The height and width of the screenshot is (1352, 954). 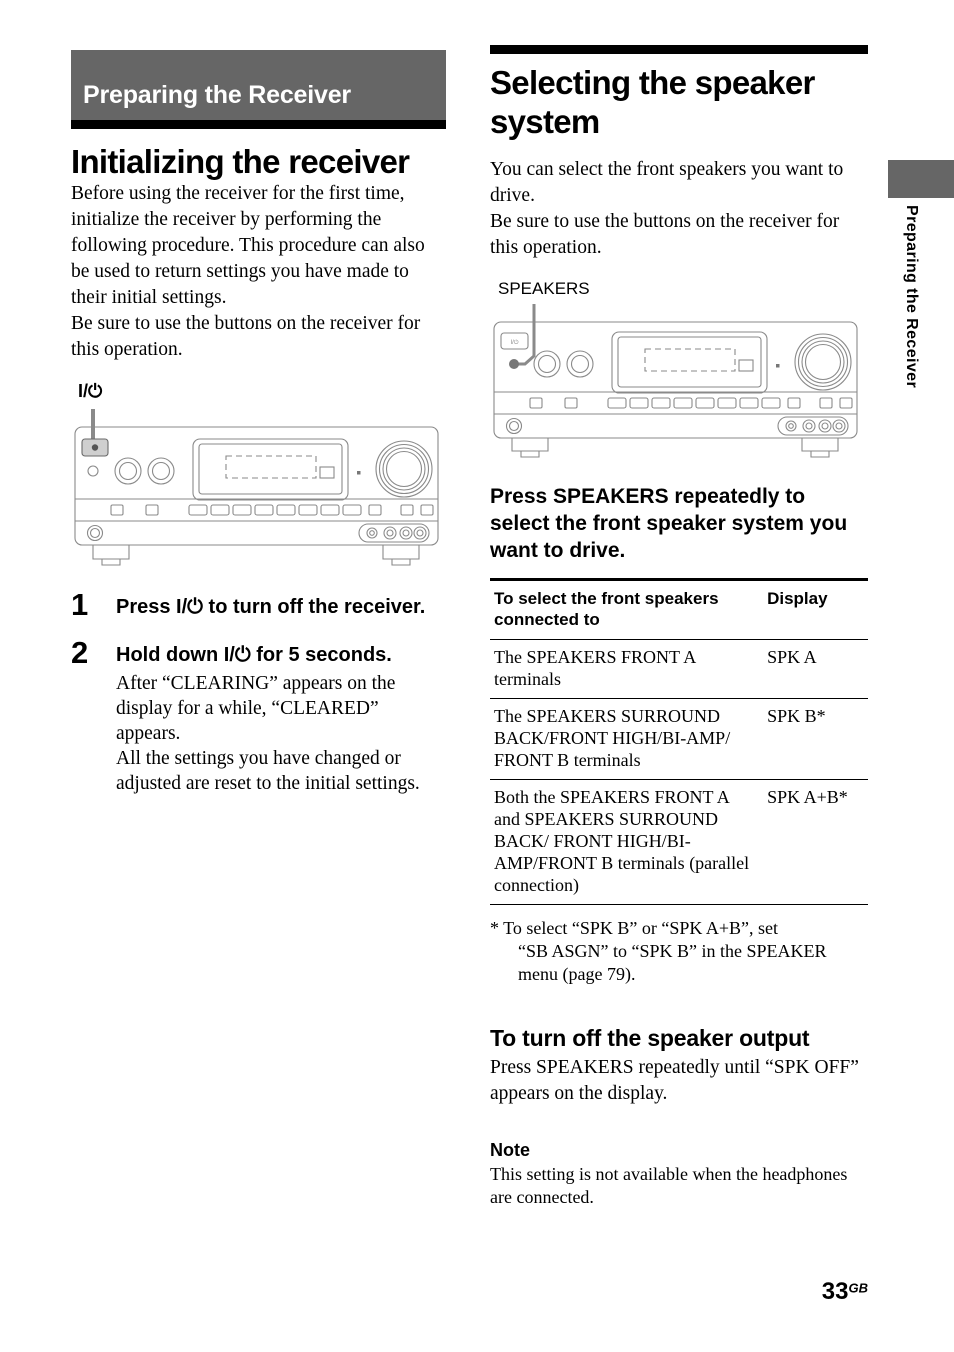 What do you see at coordinates (514, 342) in the screenshot?
I see `svg-text: I/⏻` at bounding box center [514, 342].